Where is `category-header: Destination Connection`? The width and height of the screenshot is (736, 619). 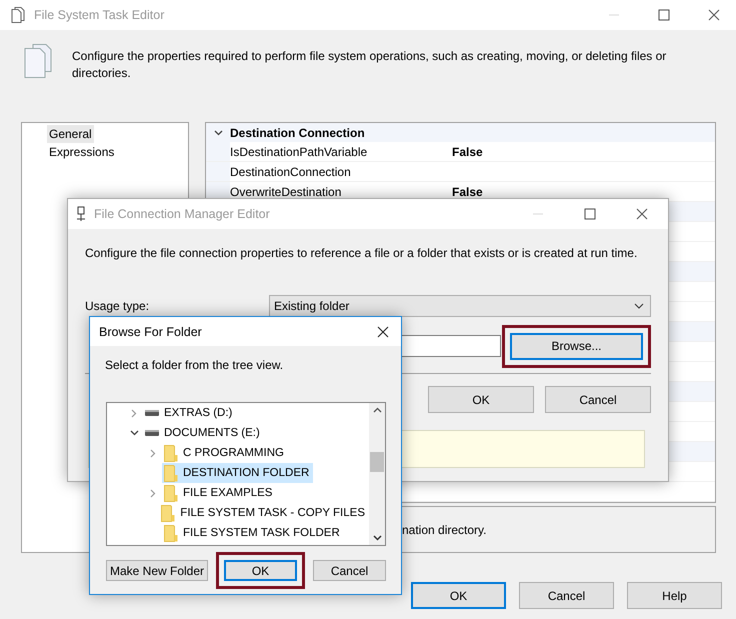
category-header: Destination Connection is located at coordinates (297, 133).